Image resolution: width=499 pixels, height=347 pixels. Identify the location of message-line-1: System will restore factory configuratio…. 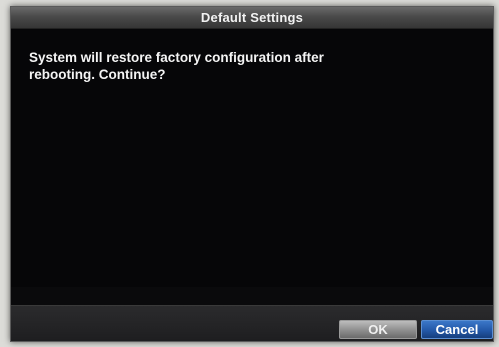
(176, 57).